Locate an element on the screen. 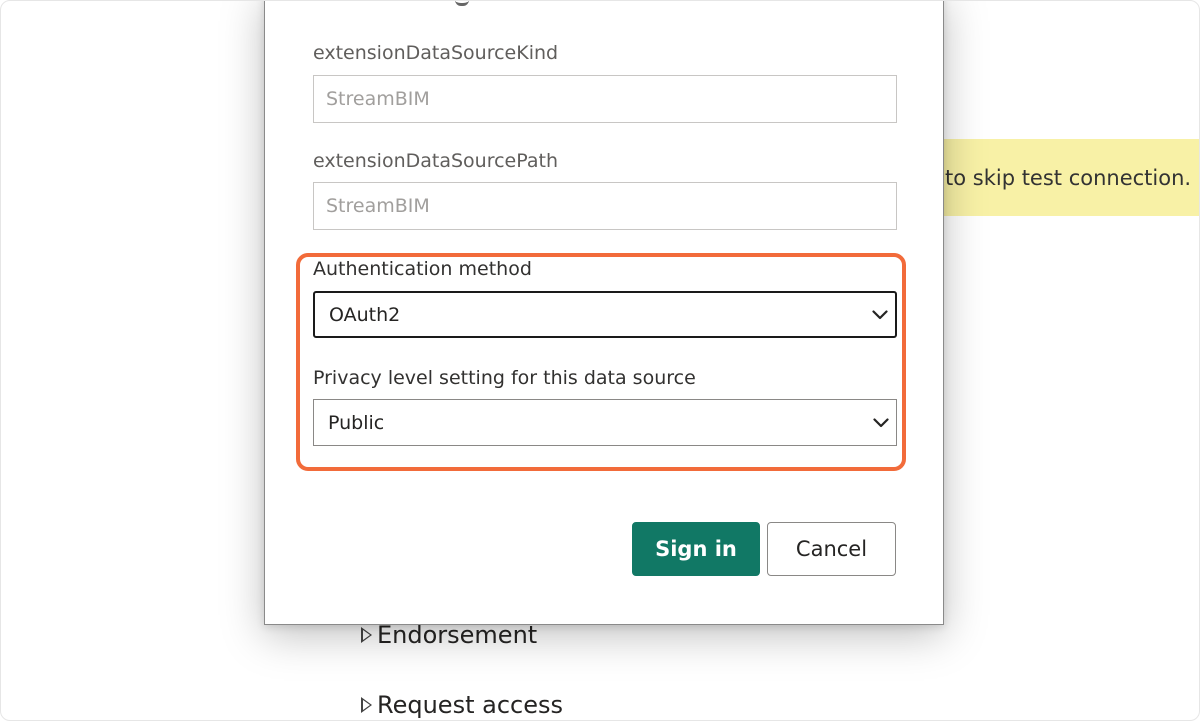 This screenshot has height=721, width=1200. kind-input: StreamBIM is located at coordinates (605, 99).